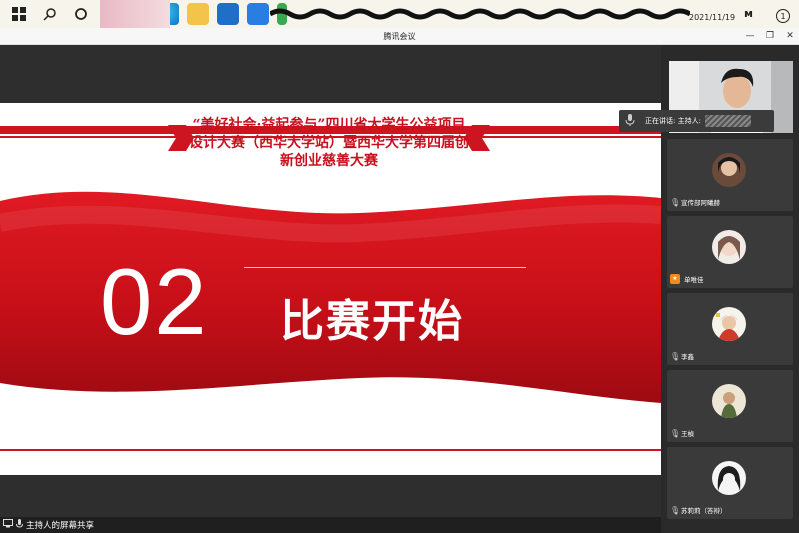 The image size is (799, 533). What do you see at coordinates (727, 121) in the screenshot?
I see `redacted-name` at bounding box center [727, 121].